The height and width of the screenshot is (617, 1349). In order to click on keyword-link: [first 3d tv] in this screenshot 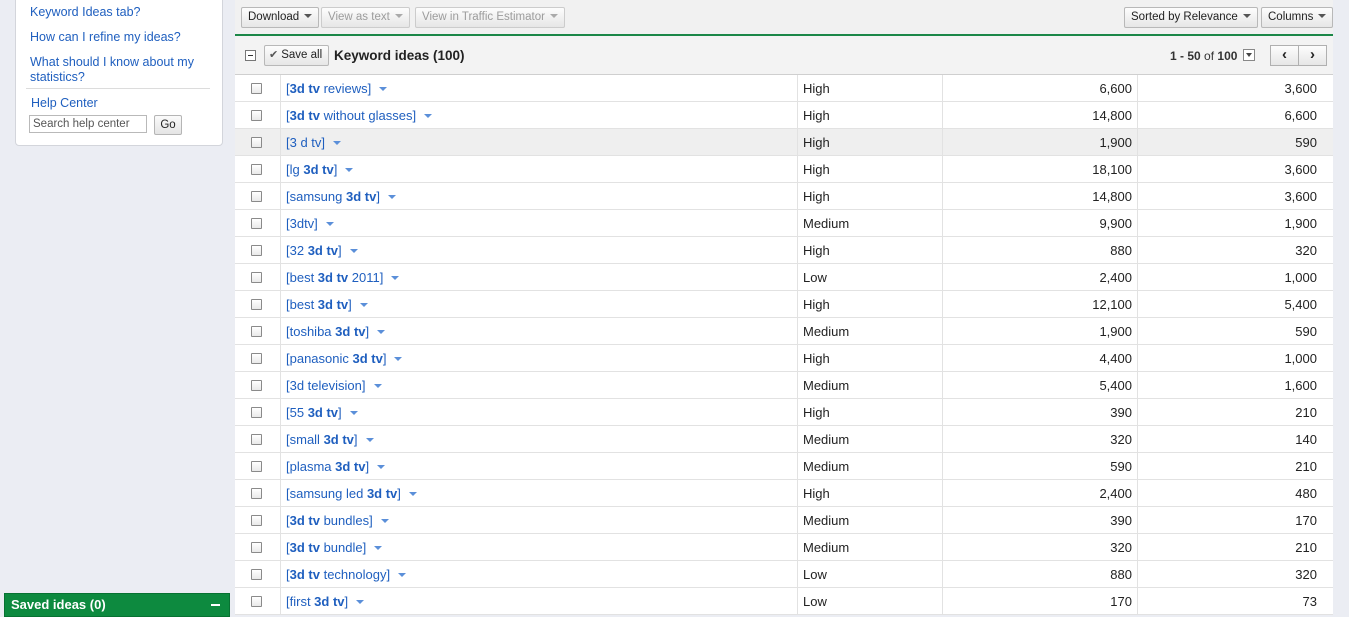, I will do `click(325, 601)`.